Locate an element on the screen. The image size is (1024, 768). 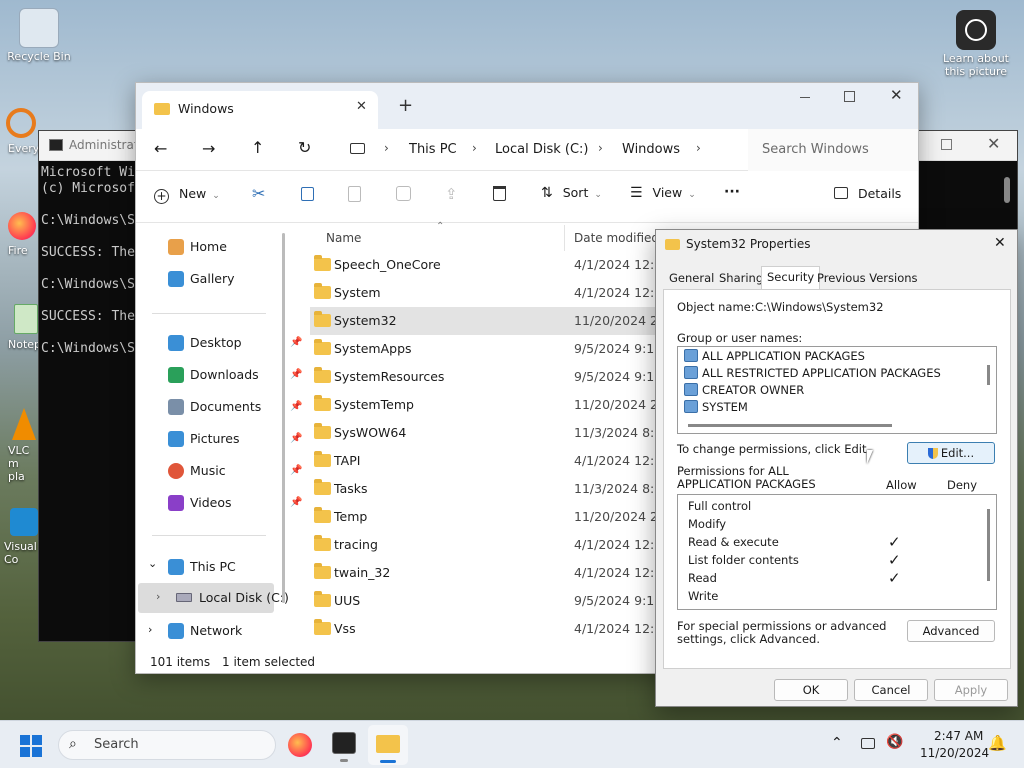
group-list-item: SYSTEM is located at coordinates (716, 407).